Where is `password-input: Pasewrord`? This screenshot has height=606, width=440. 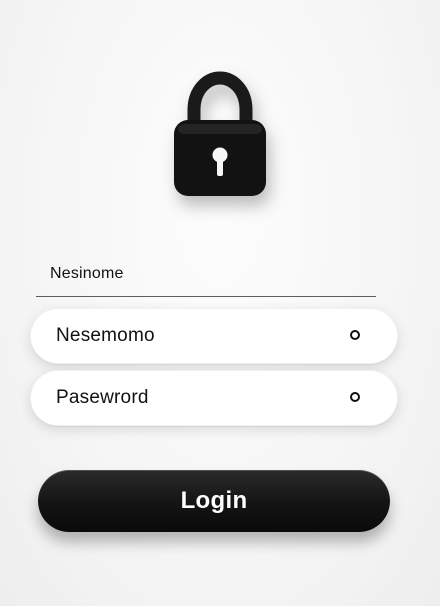
password-input: Pasewrord is located at coordinates (214, 398).